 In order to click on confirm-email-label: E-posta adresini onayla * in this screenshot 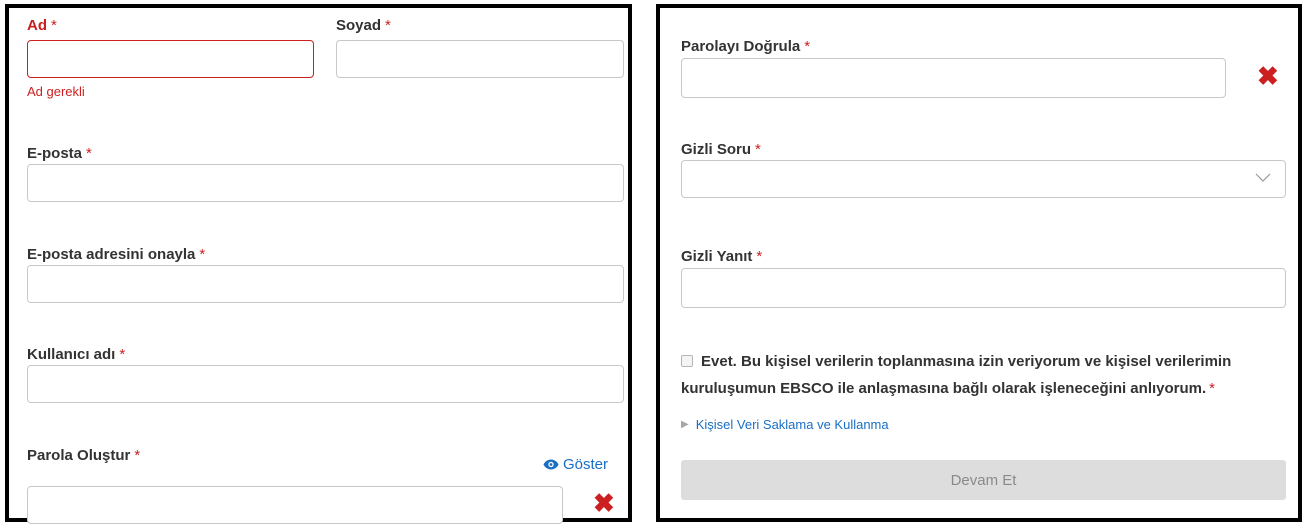, I will do `click(116, 254)`.